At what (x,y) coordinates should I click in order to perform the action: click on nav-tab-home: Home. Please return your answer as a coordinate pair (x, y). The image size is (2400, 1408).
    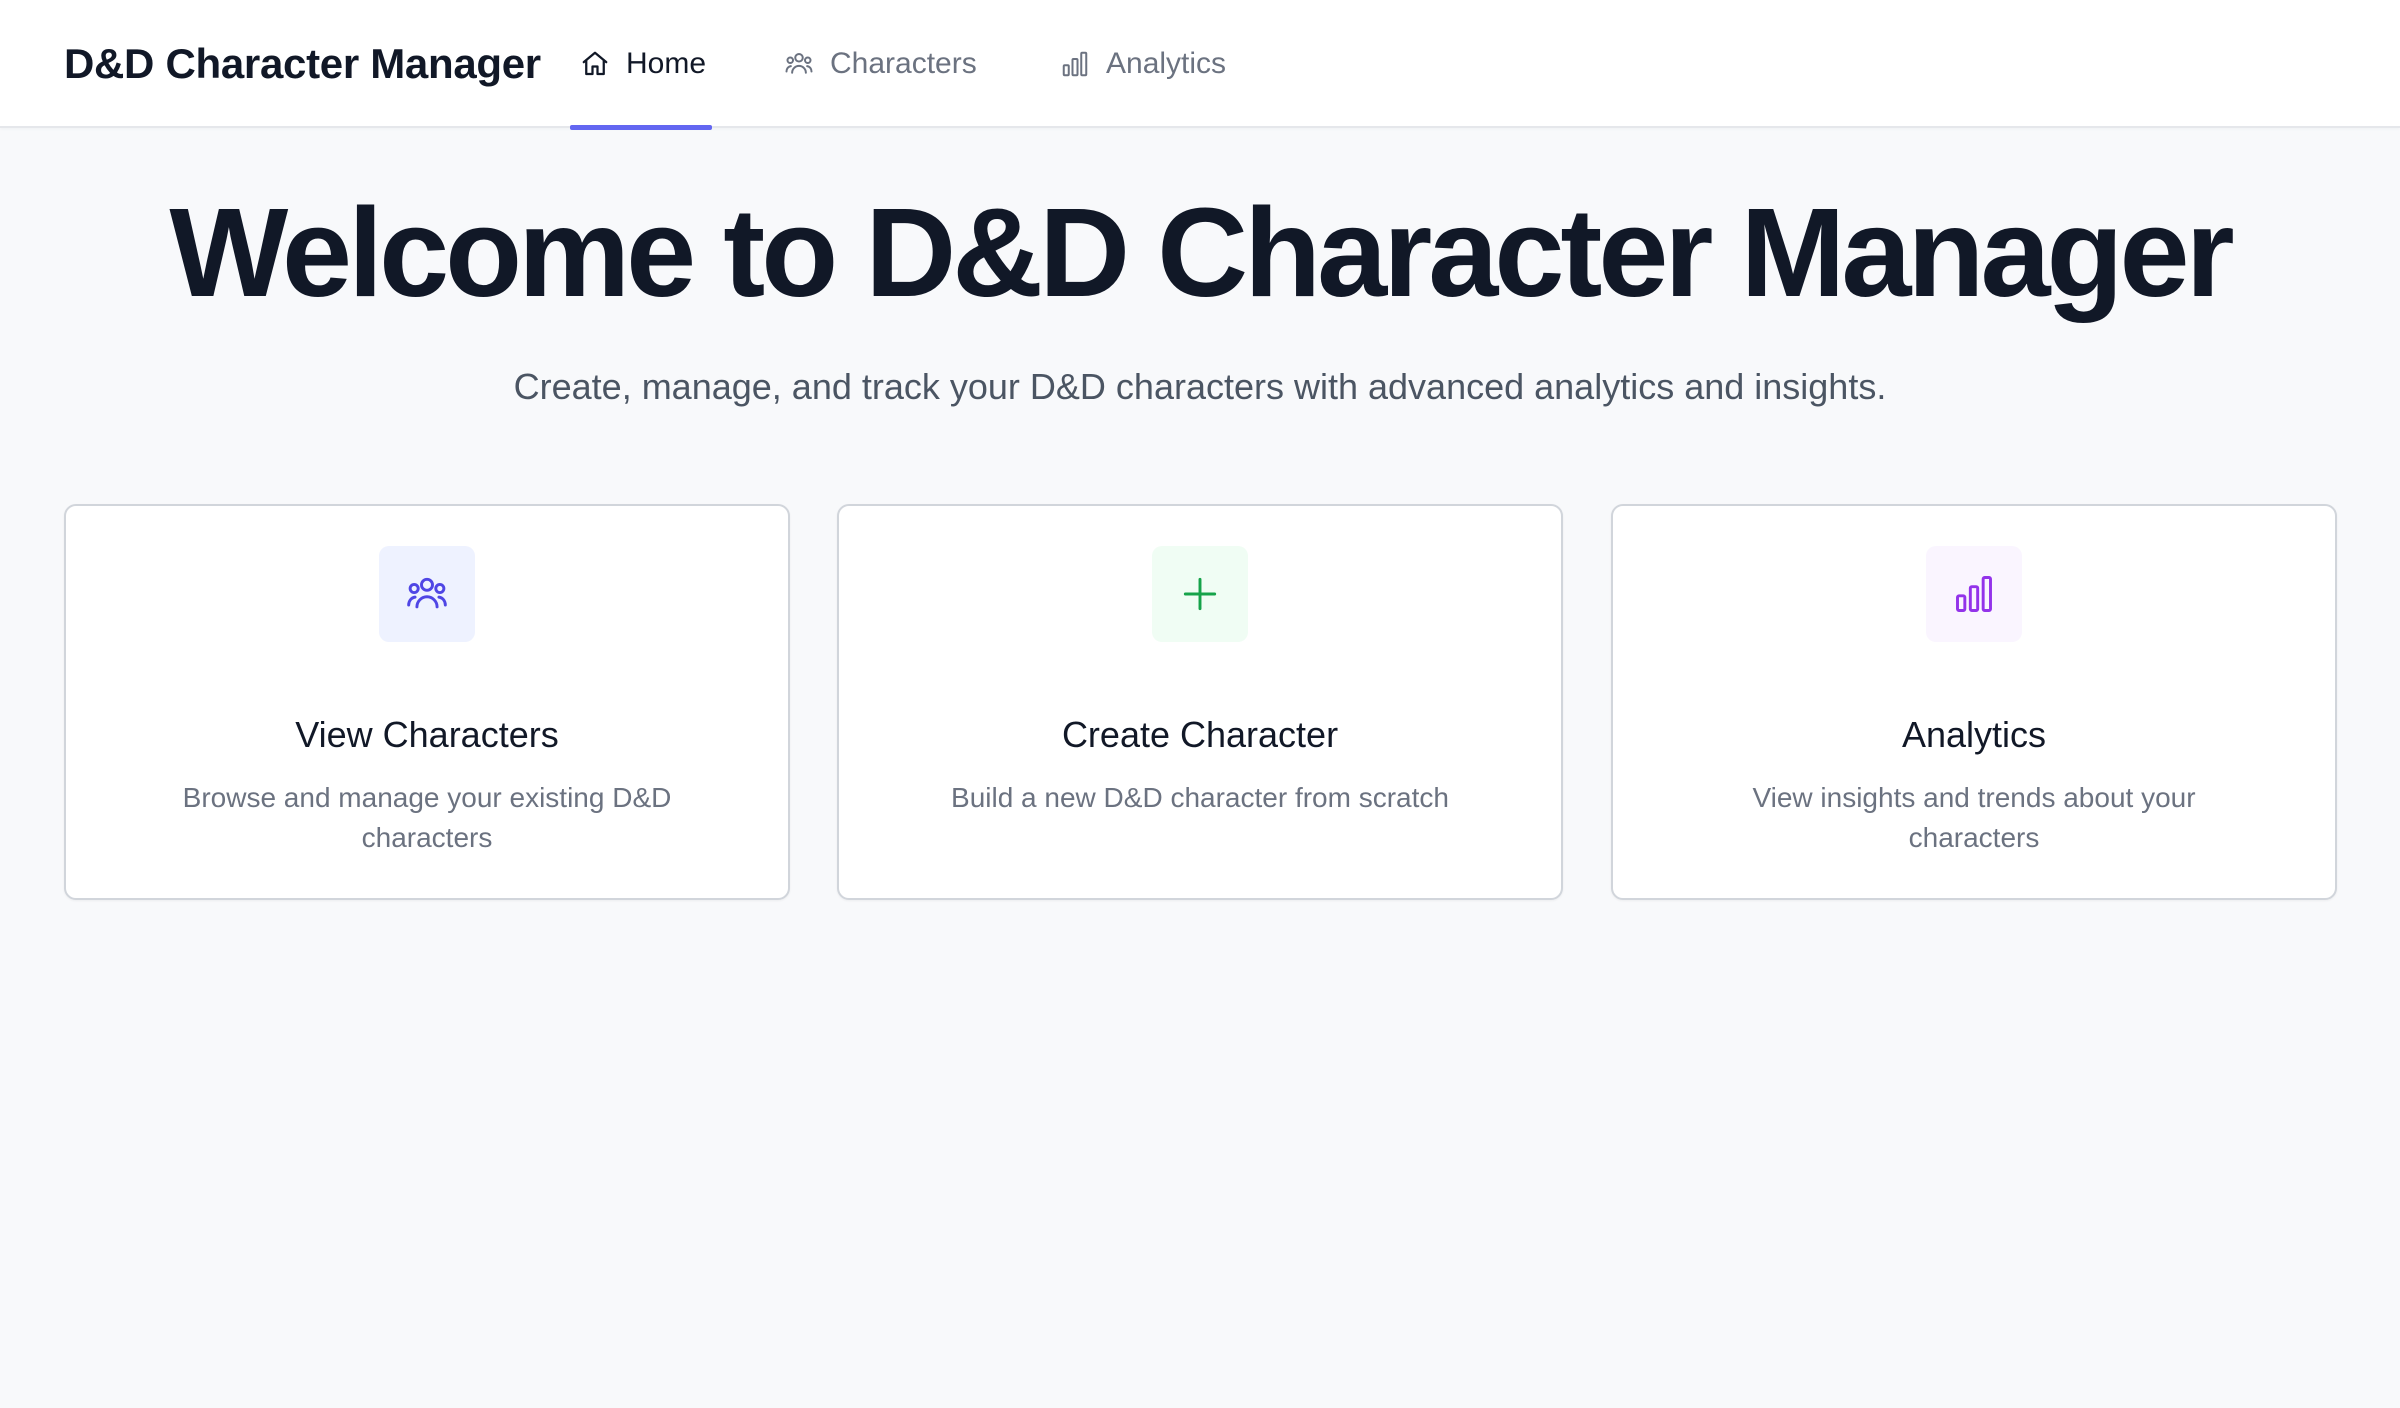
    Looking at the image, I should click on (641, 65).